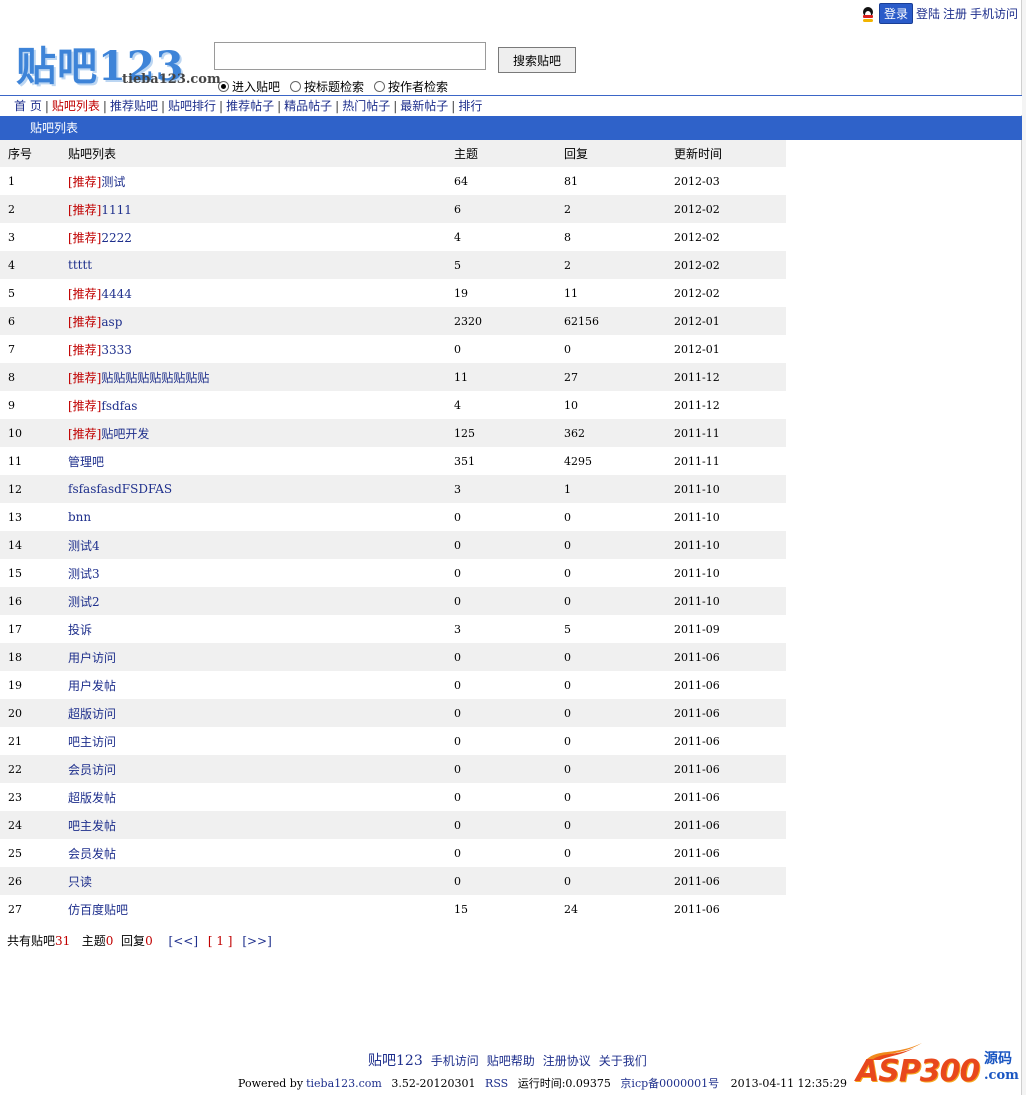 This screenshot has height=1095, width=1026. What do you see at coordinates (34, 769) in the screenshot?
I see `row-index: 22` at bounding box center [34, 769].